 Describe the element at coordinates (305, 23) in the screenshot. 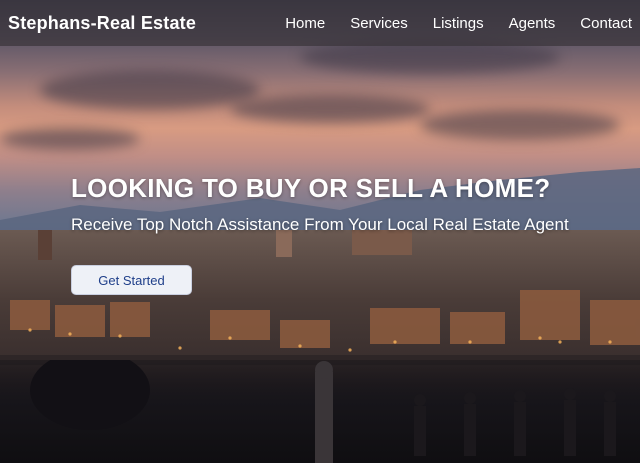

I see `nav-link-home: Home` at that location.